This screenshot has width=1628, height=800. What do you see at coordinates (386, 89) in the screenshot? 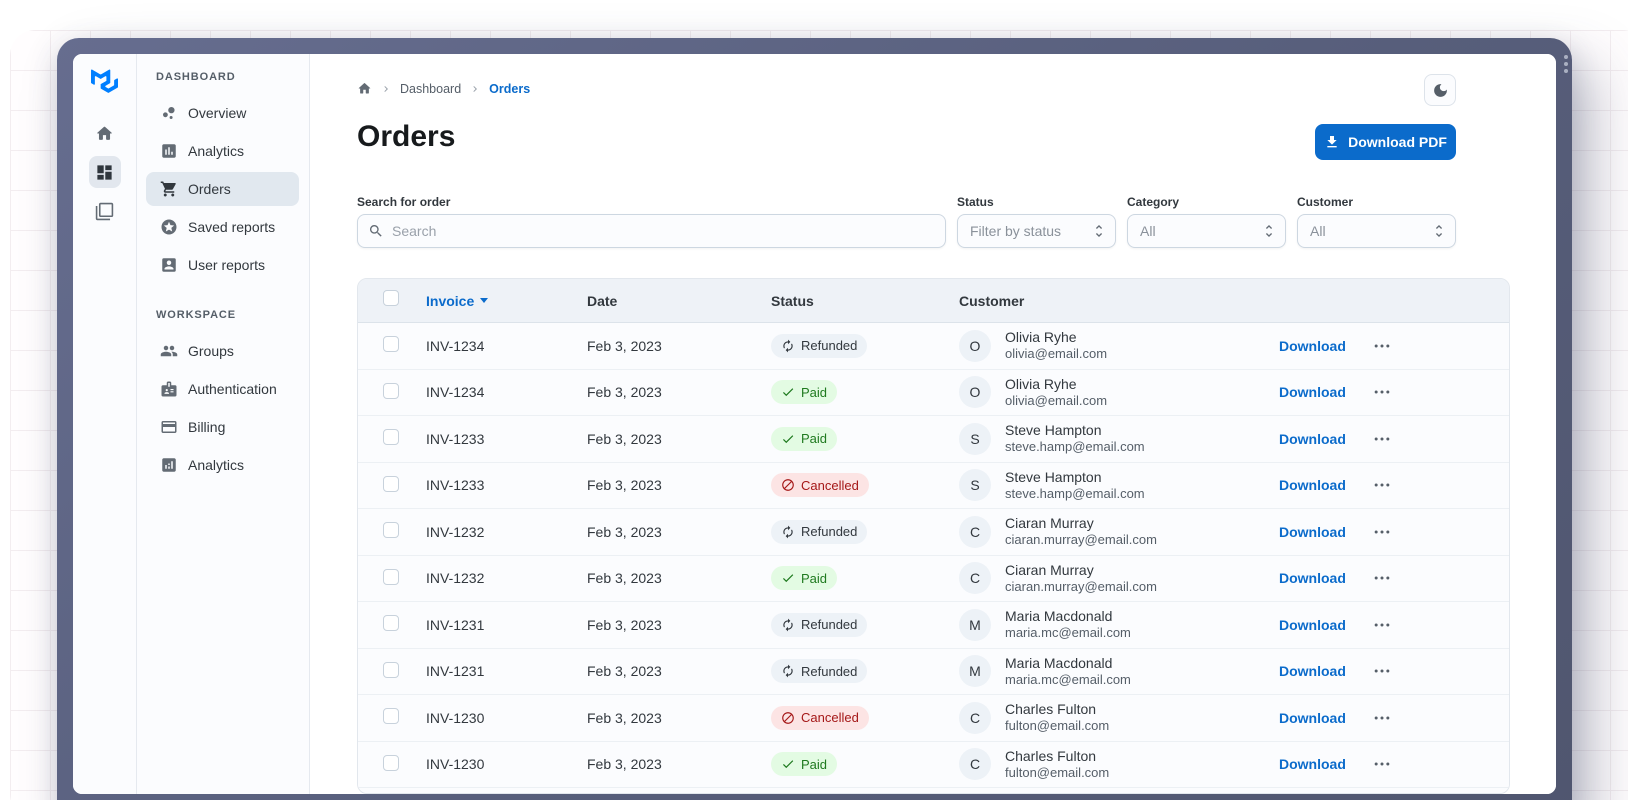
I see `chevron-right-icon` at bounding box center [386, 89].